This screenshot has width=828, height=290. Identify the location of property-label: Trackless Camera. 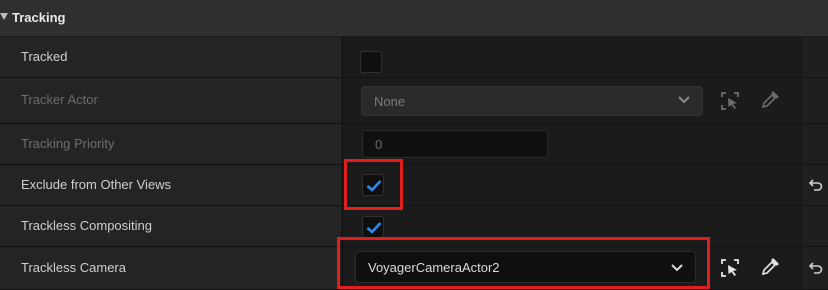
(73, 267).